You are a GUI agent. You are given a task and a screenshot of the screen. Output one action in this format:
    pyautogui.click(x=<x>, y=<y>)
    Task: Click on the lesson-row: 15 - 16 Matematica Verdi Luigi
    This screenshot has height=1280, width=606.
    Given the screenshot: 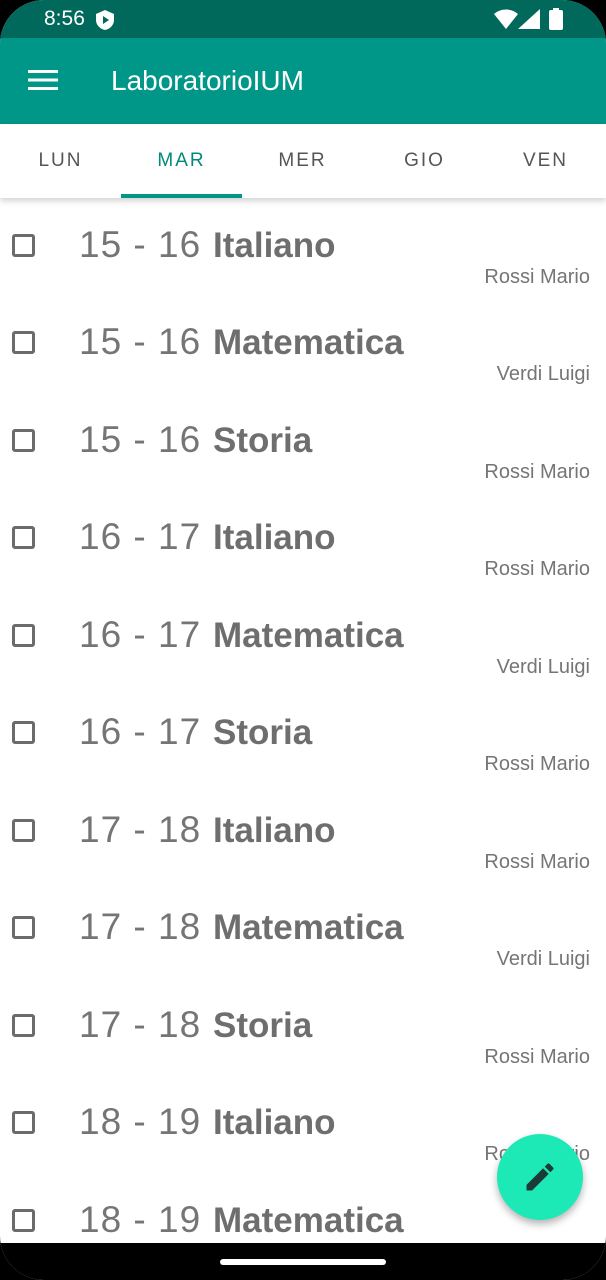 What is the action you would take?
    pyautogui.click(x=303, y=343)
    